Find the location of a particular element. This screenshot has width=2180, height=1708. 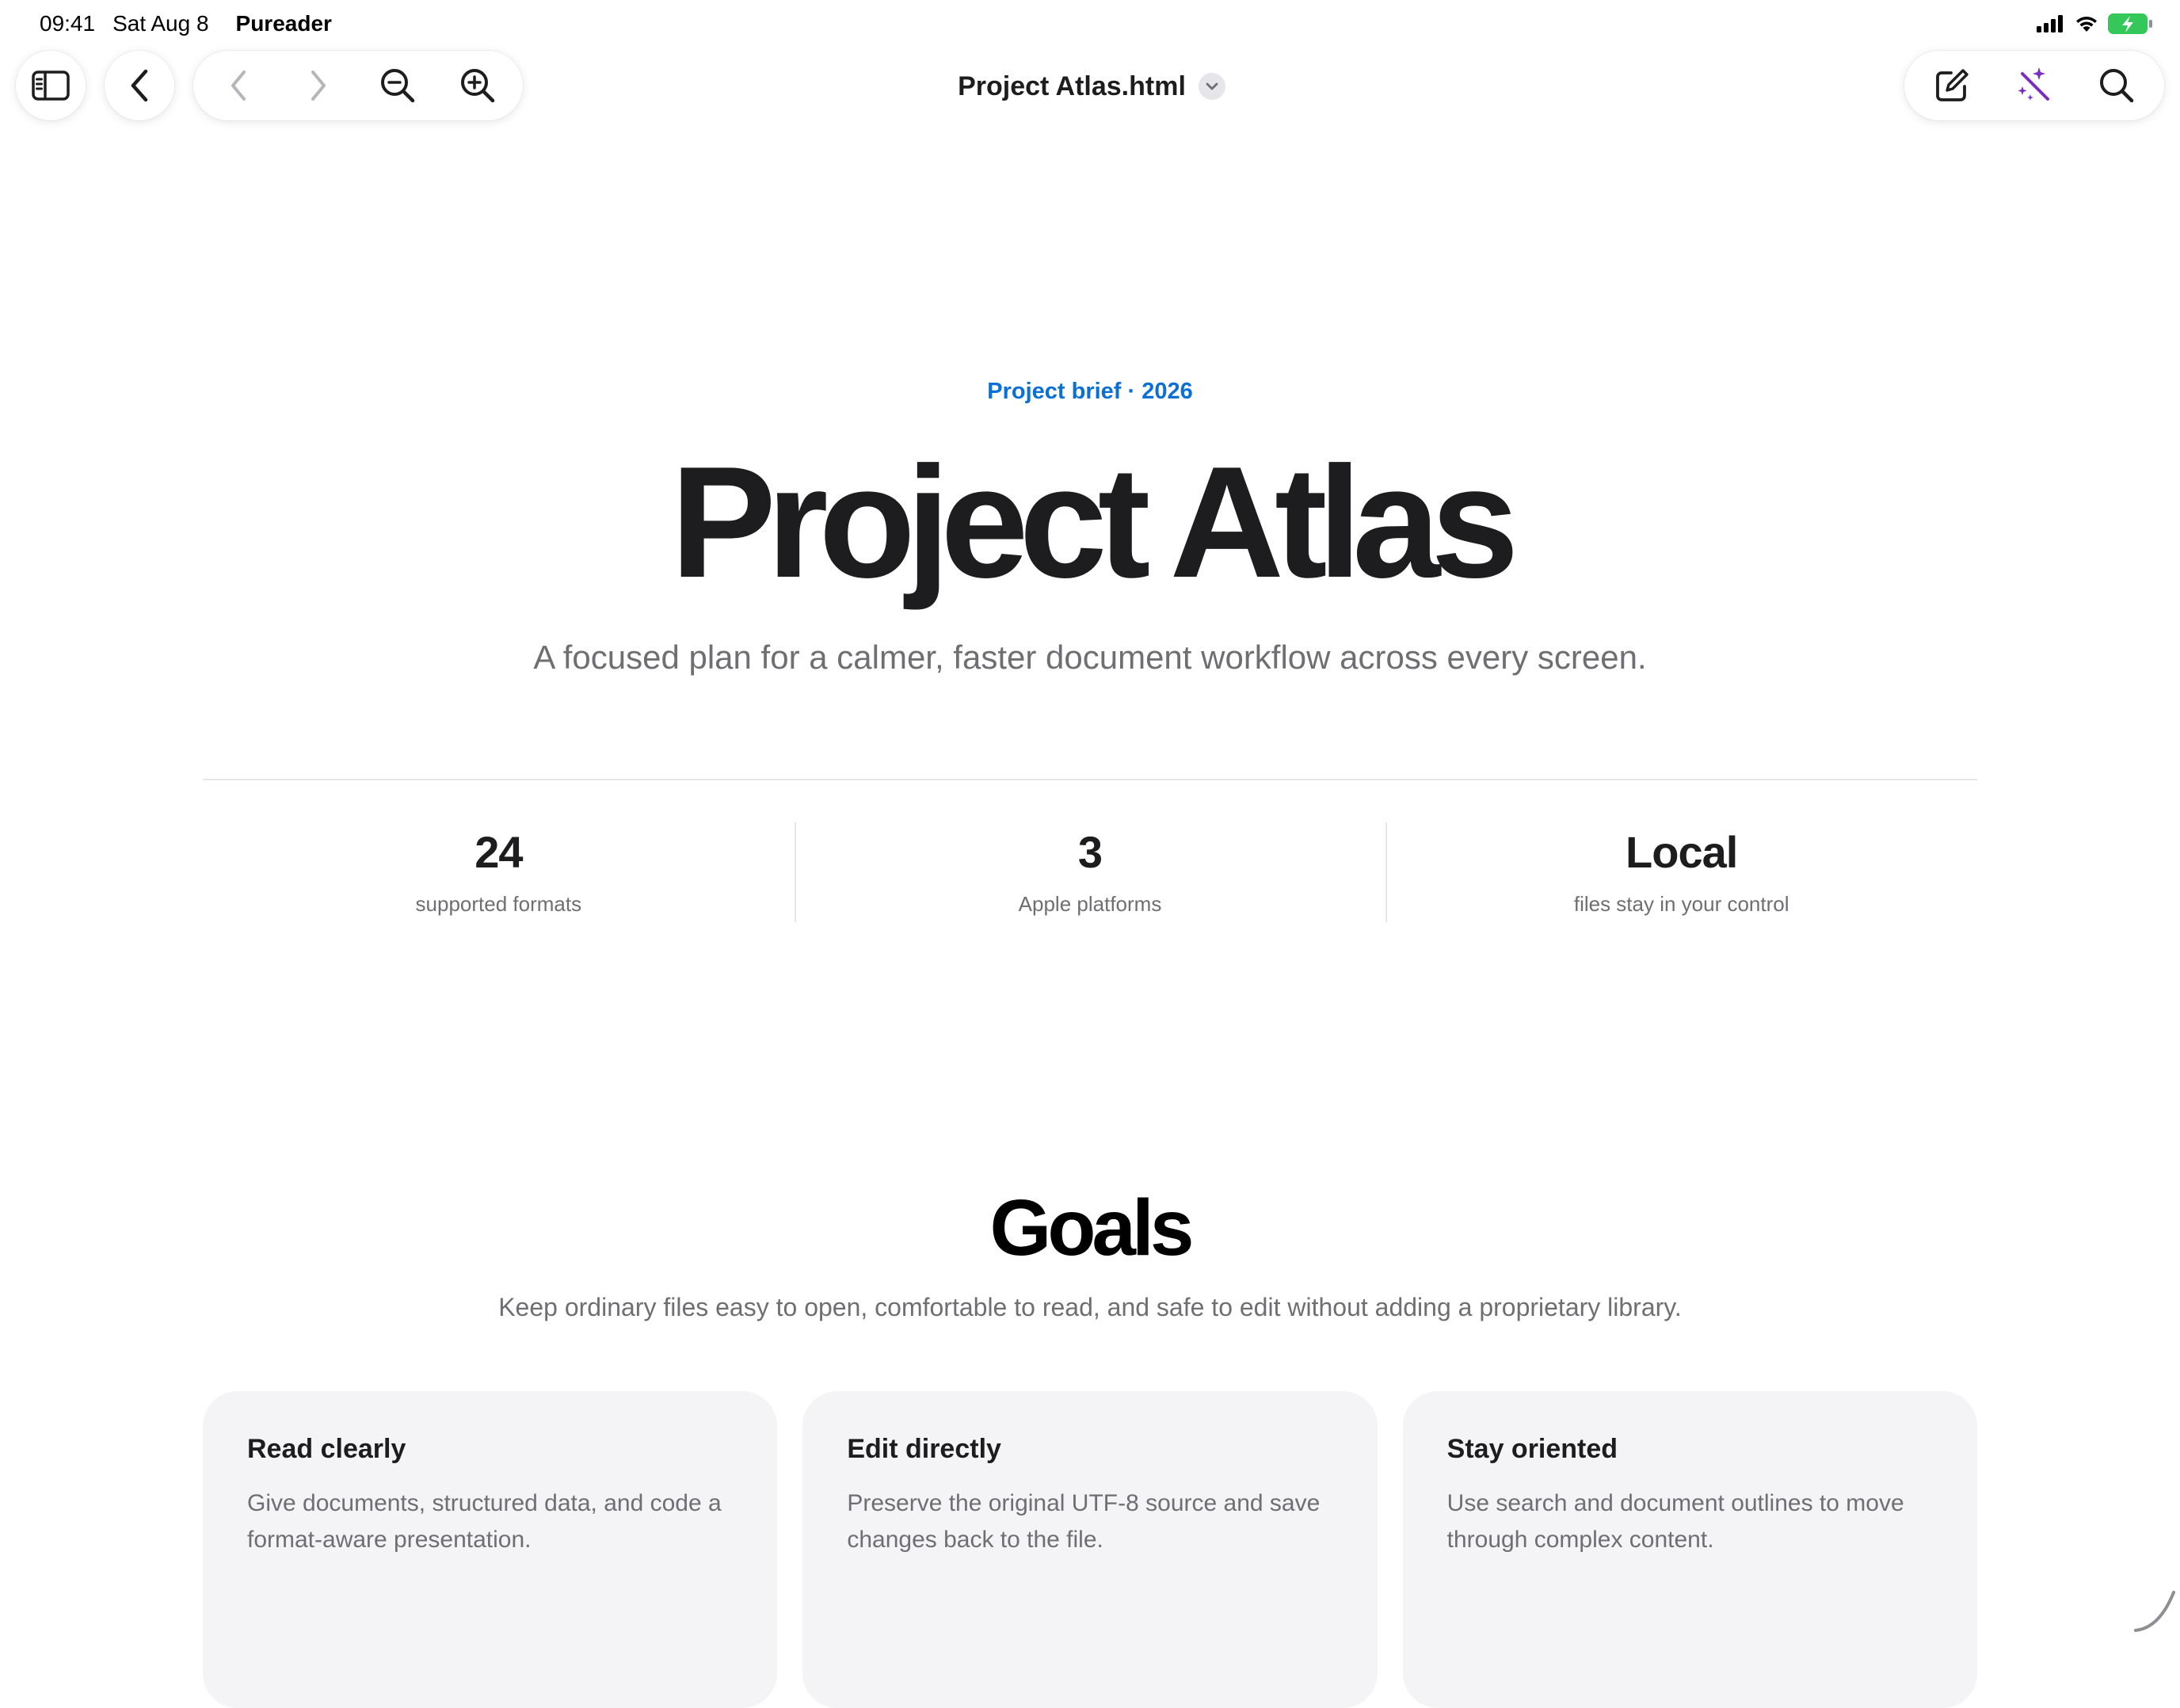

wifi-icon is located at coordinates (2086, 25).